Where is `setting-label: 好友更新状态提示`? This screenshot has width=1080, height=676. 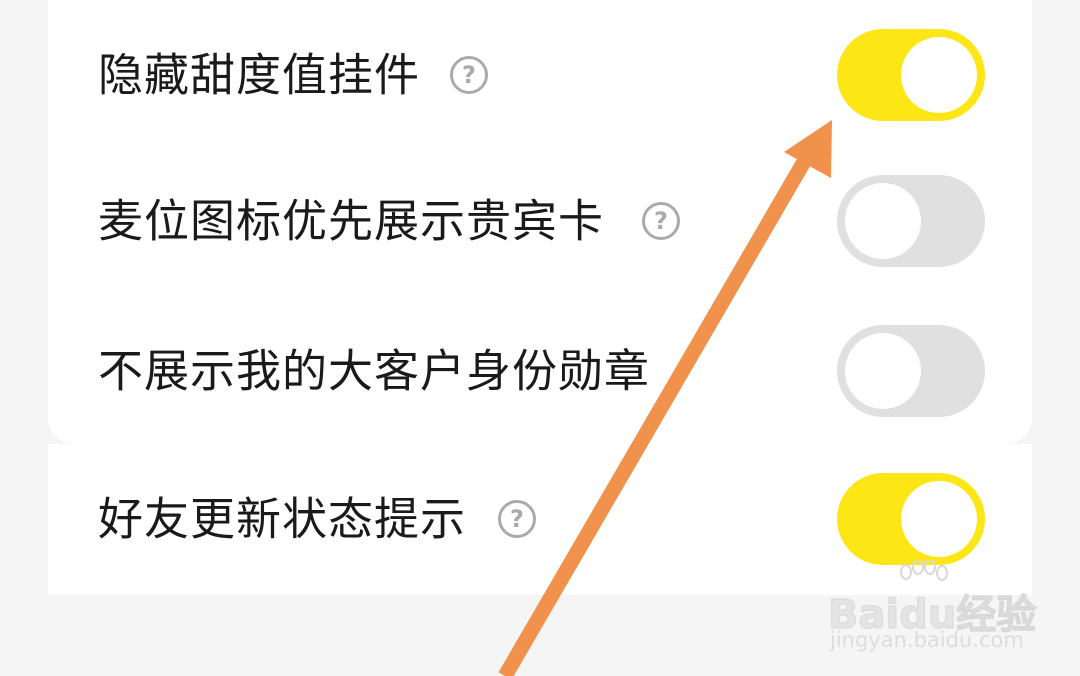 setting-label: 好友更新状态提示 is located at coordinates (282, 519).